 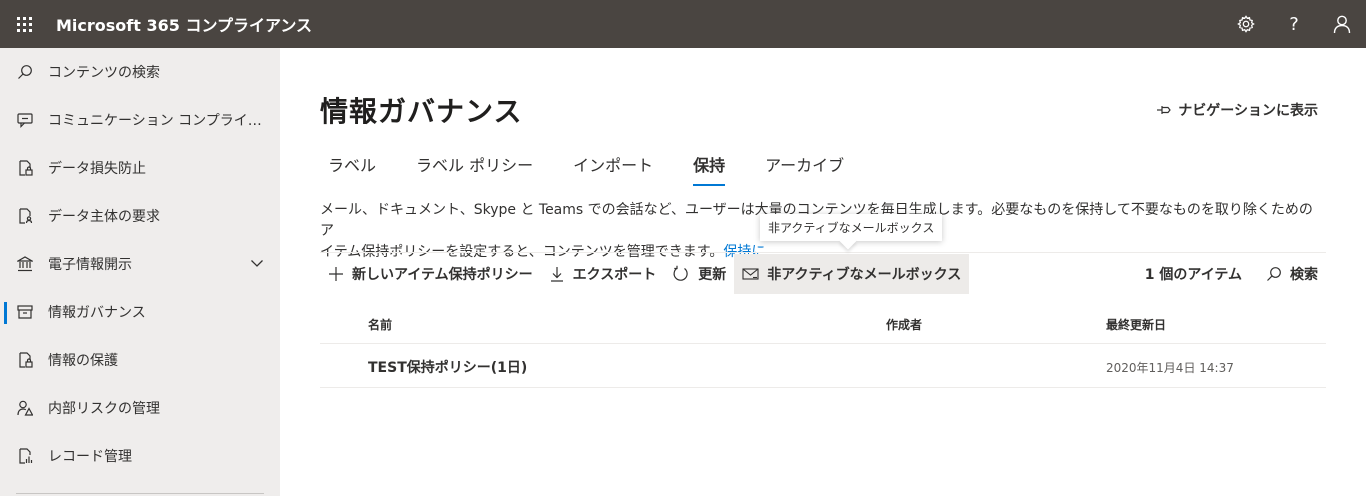 What do you see at coordinates (712, 275) in the screenshot?
I see `refresh-label: 更新` at bounding box center [712, 275].